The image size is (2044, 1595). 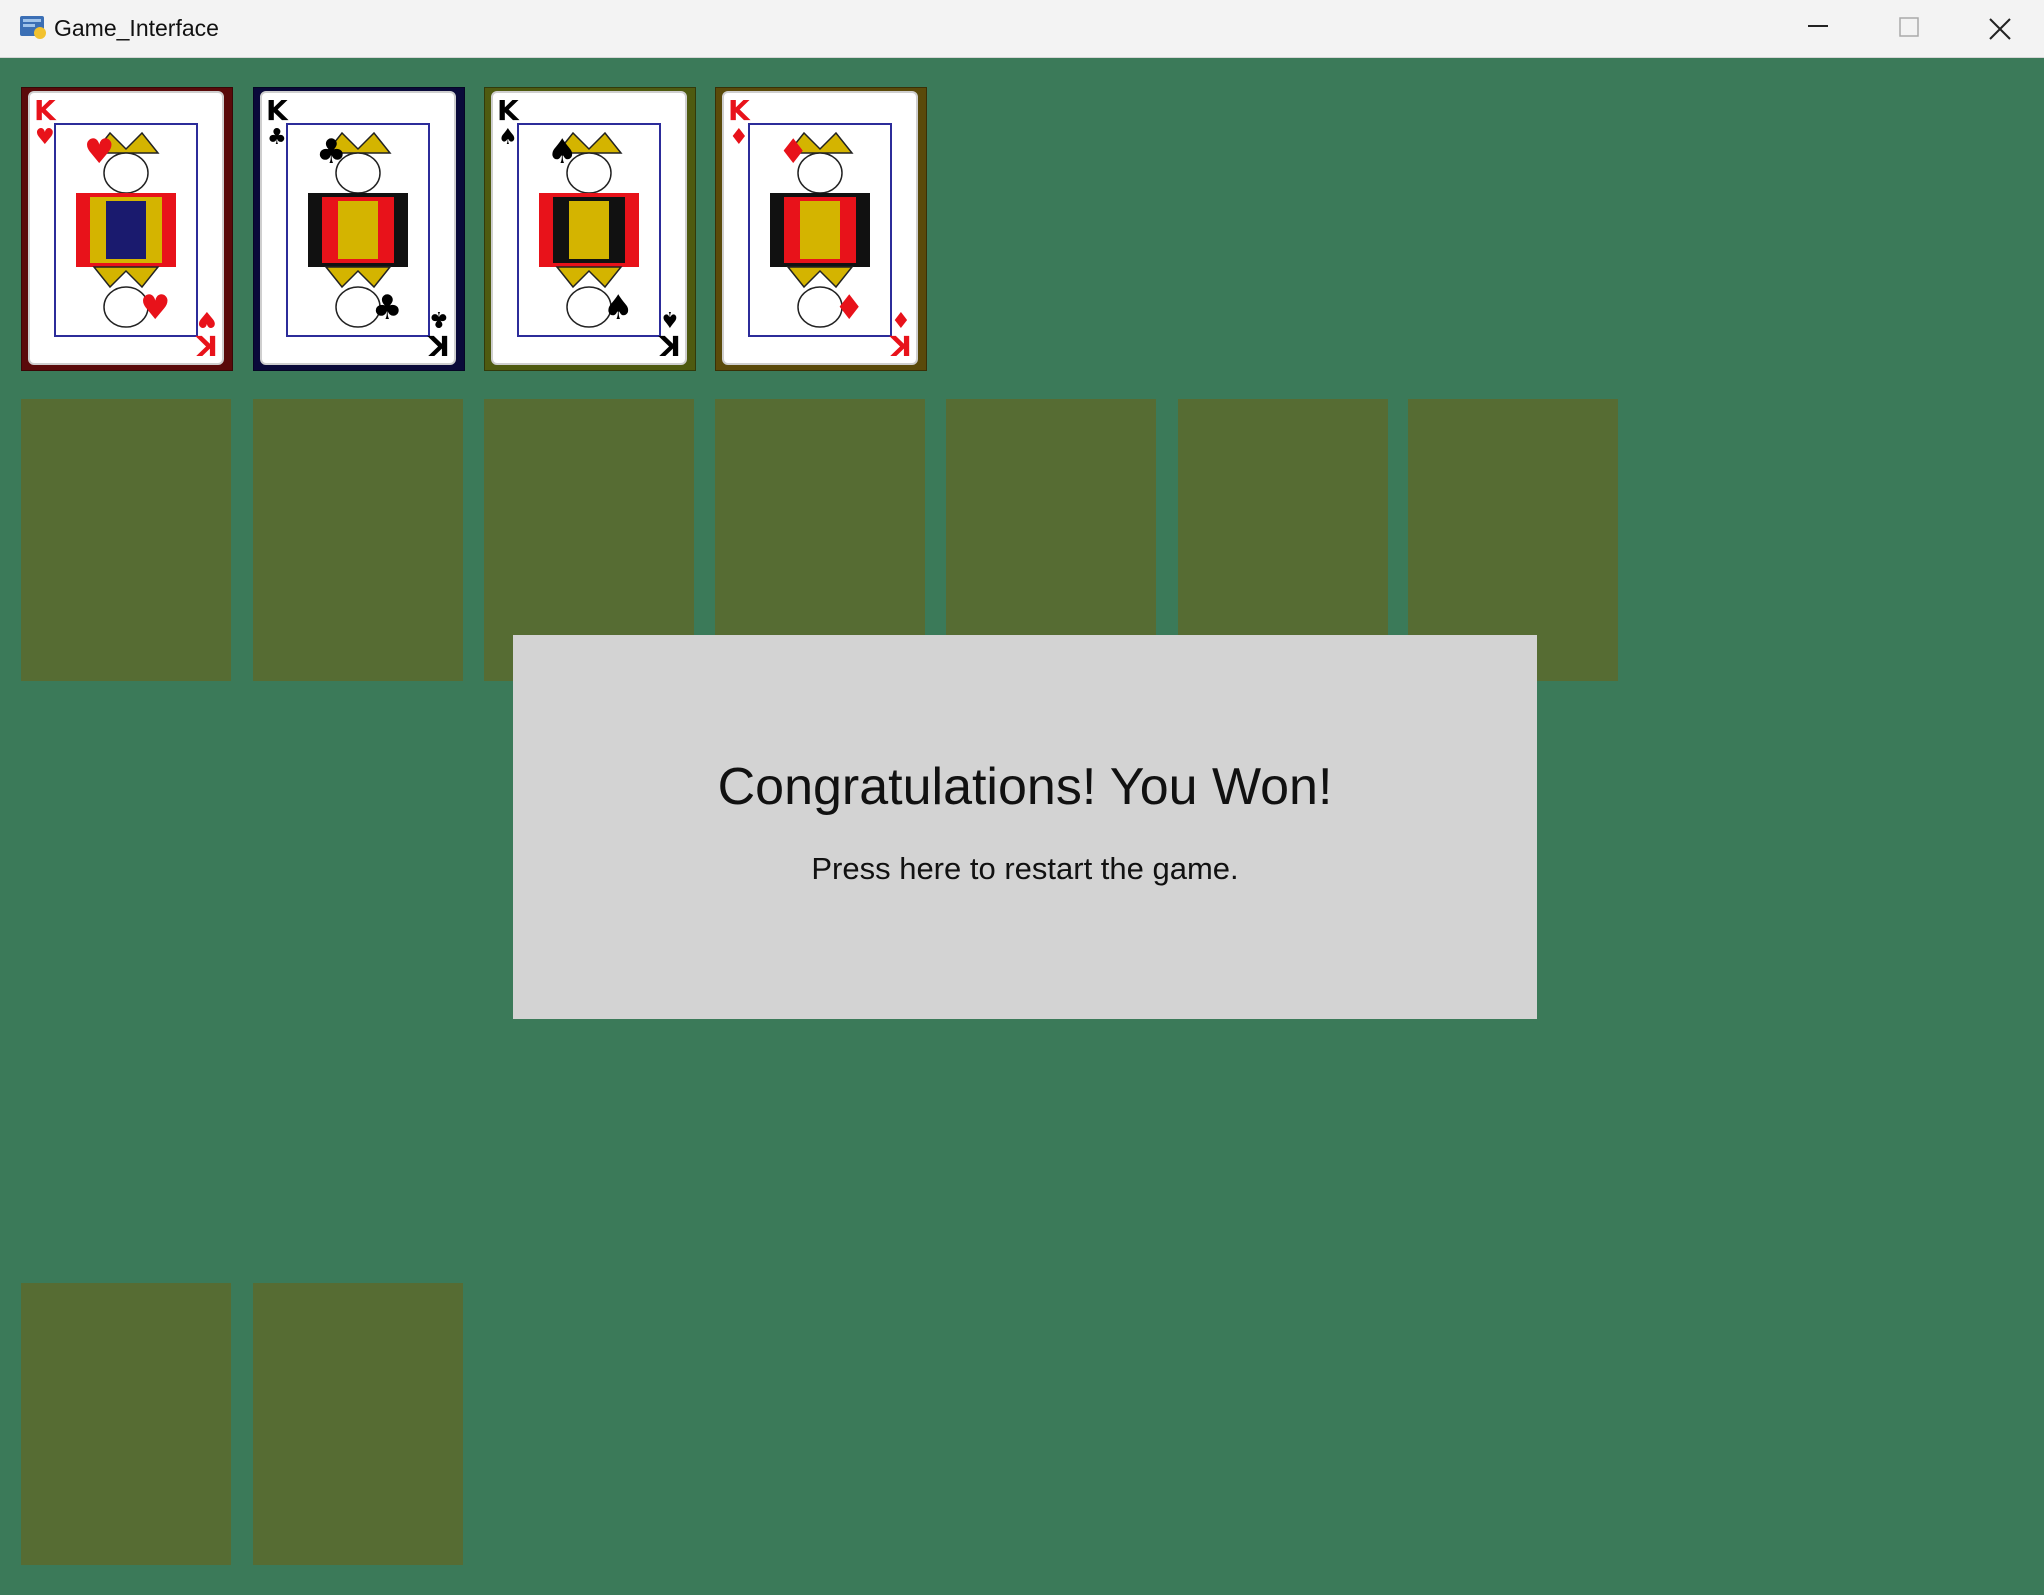 I want to click on window-title: Game_Interface, so click(x=136, y=28).